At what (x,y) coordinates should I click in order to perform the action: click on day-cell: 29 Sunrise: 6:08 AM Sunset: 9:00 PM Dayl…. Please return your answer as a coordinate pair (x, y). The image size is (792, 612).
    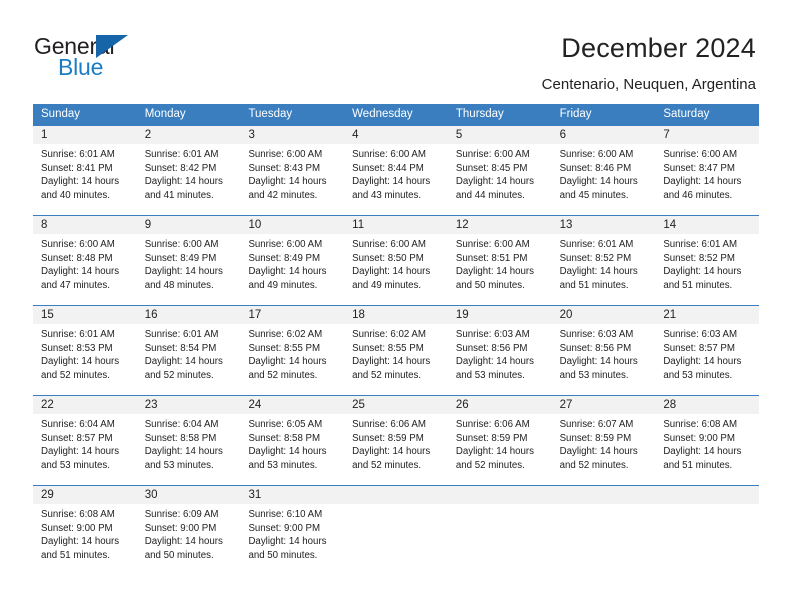
    Looking at the image, I should click on (85, 530).